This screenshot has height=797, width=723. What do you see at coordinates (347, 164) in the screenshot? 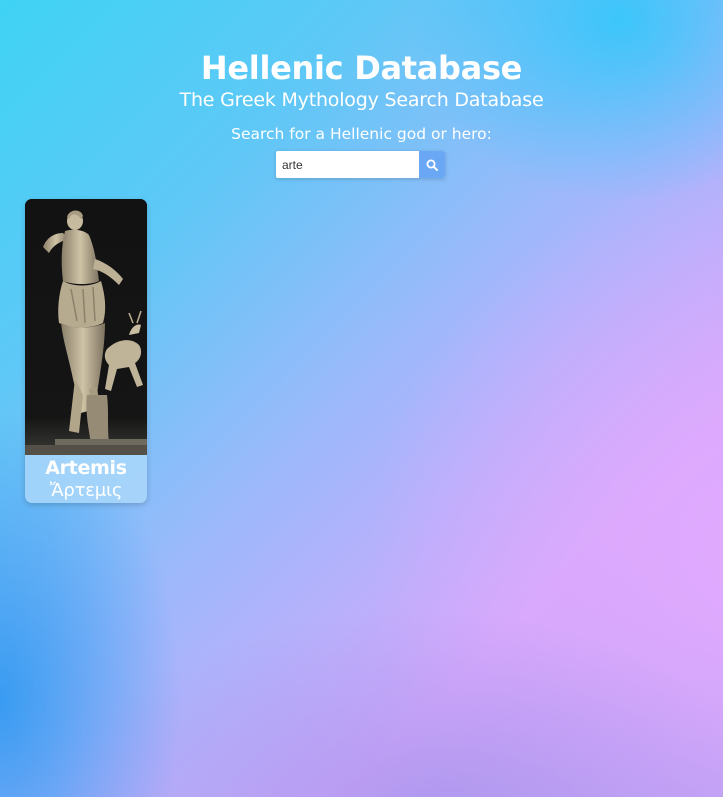
I see `search-input` at bounding box center [347, 164].